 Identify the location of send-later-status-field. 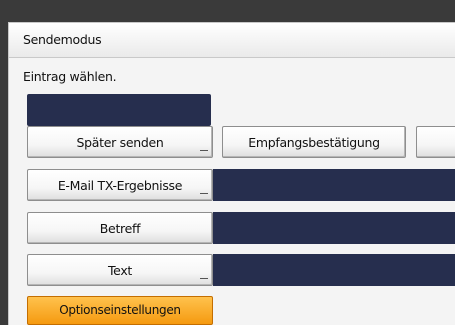
(119, 110).